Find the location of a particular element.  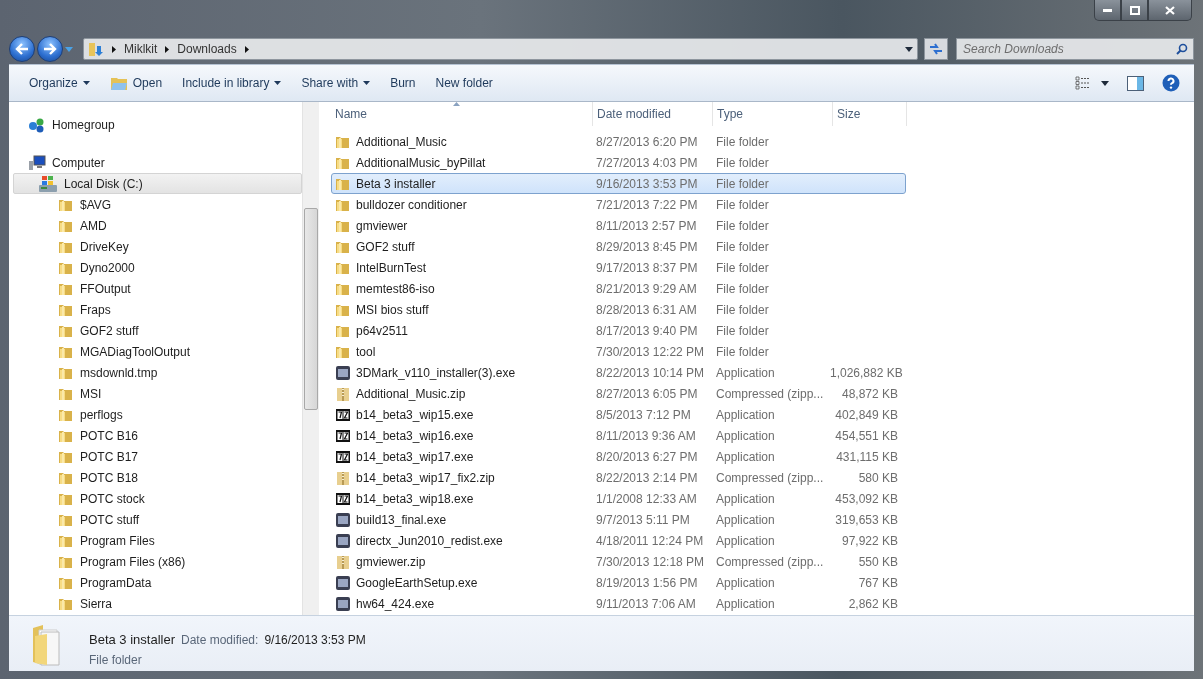

forward-button is located at coordinates (50, 49).